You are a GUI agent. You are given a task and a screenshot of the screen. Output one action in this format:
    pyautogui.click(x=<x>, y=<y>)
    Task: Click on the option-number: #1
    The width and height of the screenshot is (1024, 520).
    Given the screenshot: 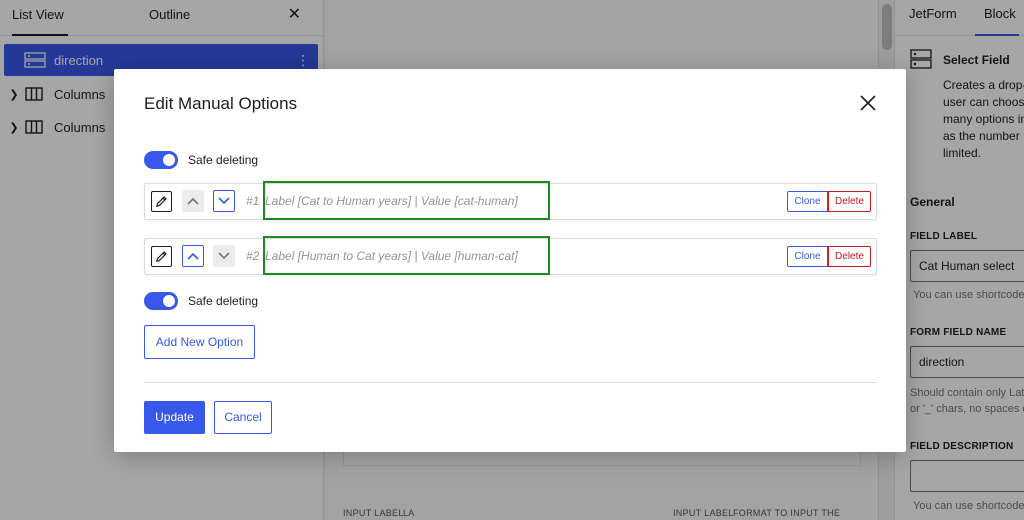 What is the action you would take?
    pyautogui.click(x=253, y=201)
    